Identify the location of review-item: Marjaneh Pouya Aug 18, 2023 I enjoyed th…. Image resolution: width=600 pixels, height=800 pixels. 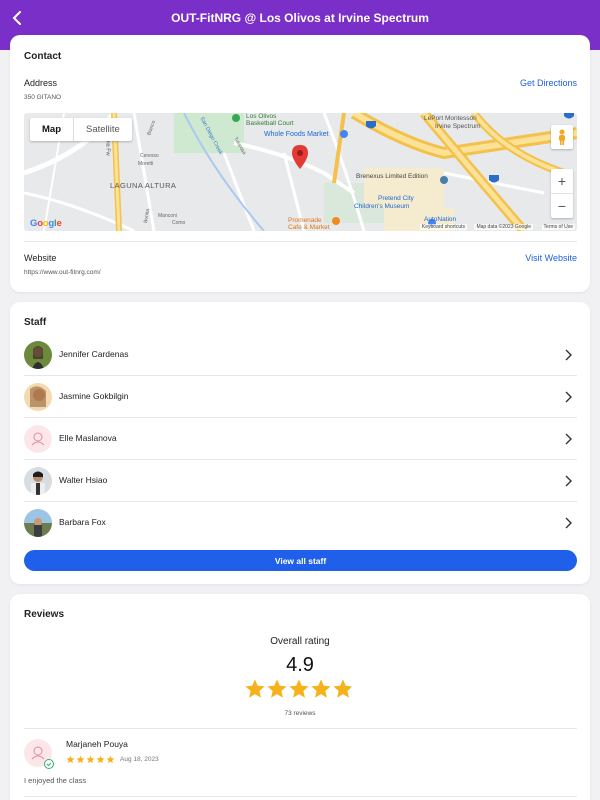
(300, 762).